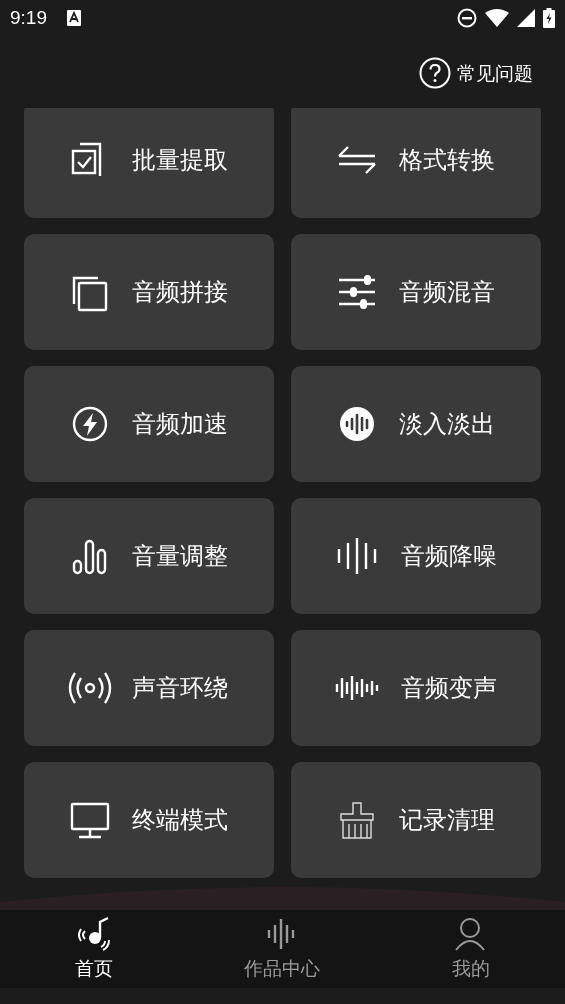  Describe the element at coordinates (90, 424) in the screenshot. I see `lightning-circle-icon` at that location.